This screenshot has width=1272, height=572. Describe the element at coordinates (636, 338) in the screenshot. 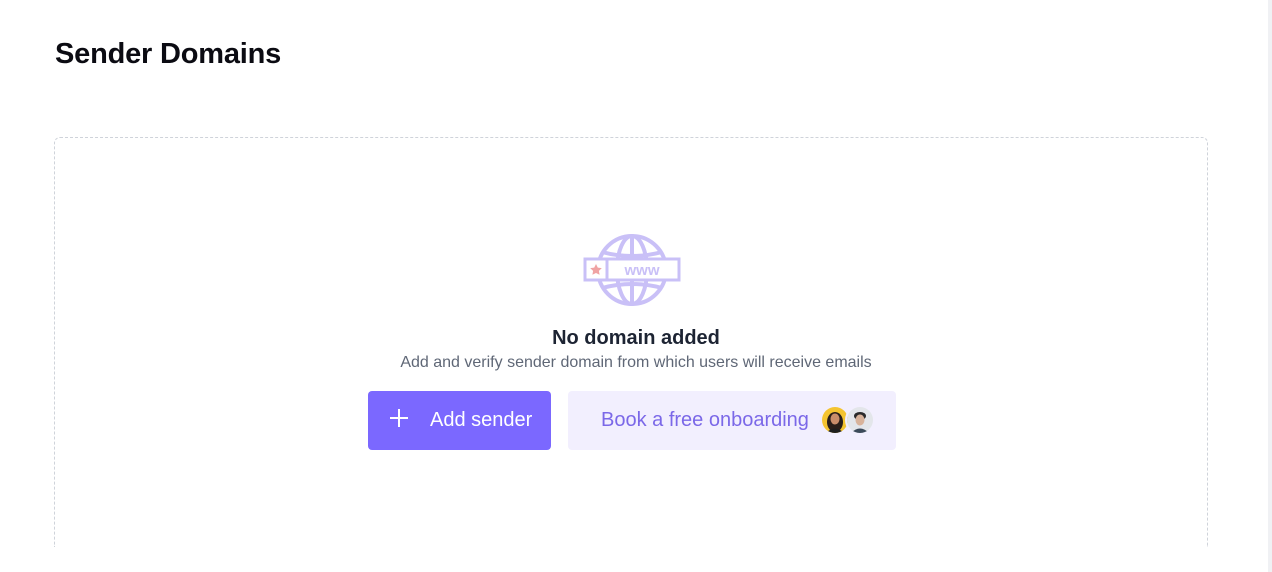

I see `empty-state-title: No domain added` at that location.